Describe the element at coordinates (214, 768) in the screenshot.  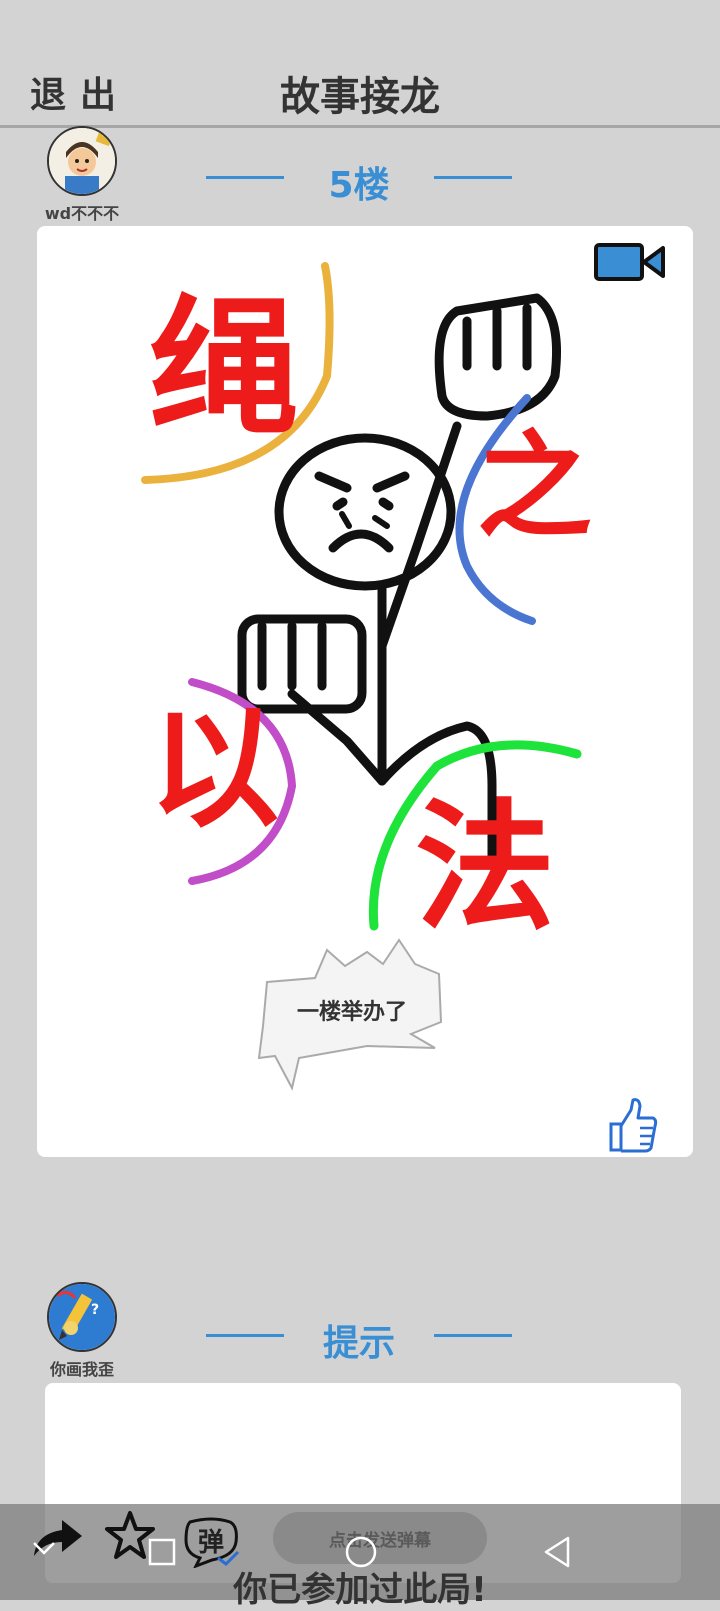
I see `drawing-word-3: 以` at that location.